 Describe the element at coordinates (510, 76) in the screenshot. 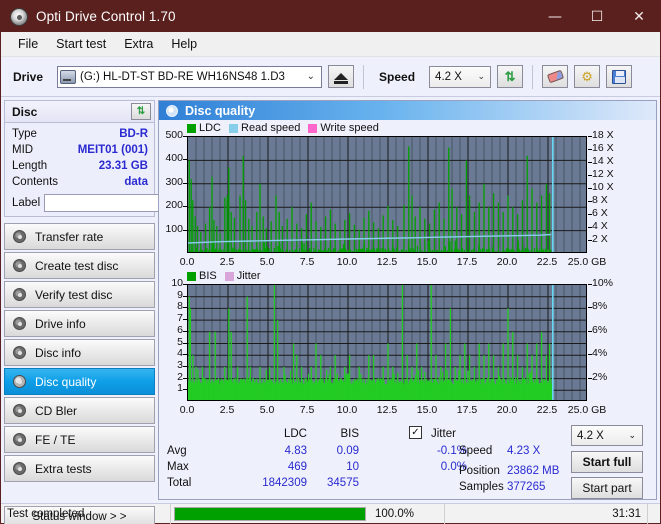

I see `refresh-button: ⇅` at that location.